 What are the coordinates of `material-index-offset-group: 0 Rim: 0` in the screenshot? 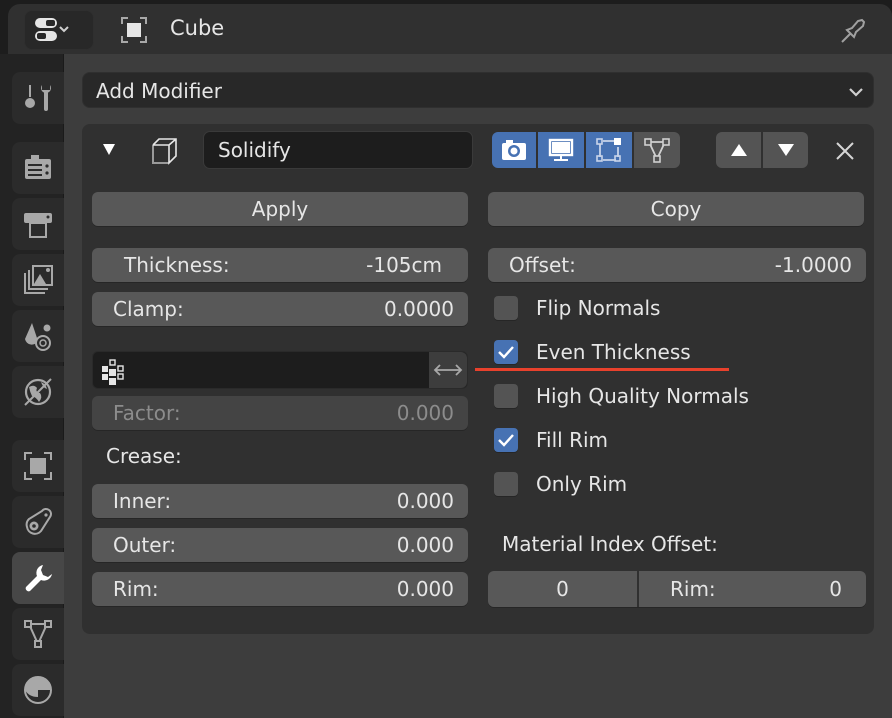 It's located at (677, 589).